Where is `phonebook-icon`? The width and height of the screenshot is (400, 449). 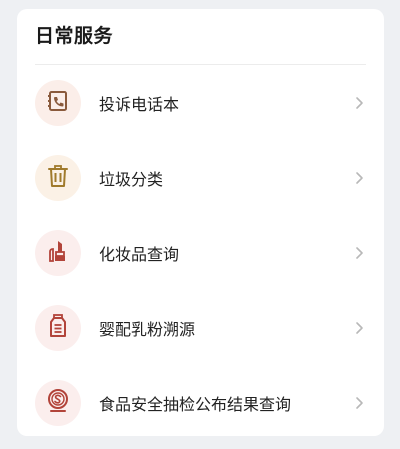
phonebook-icon is located at coordinates (58, 103).